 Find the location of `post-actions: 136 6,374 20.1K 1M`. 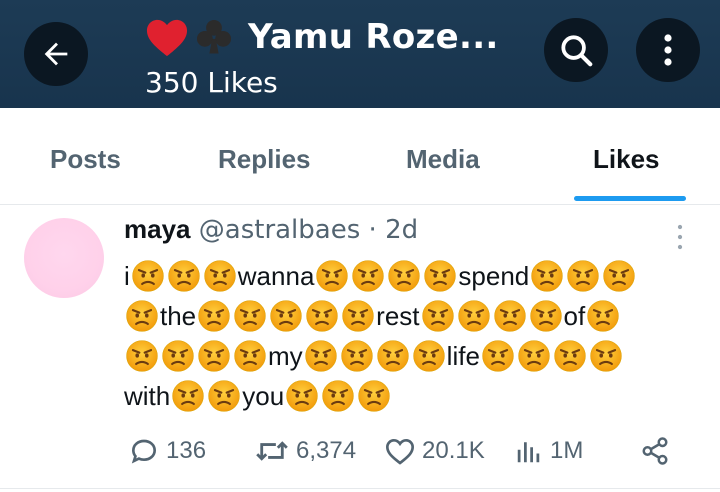

post-actions: 136 6,374 20.1K 1M is located at coordinates (360, 451).